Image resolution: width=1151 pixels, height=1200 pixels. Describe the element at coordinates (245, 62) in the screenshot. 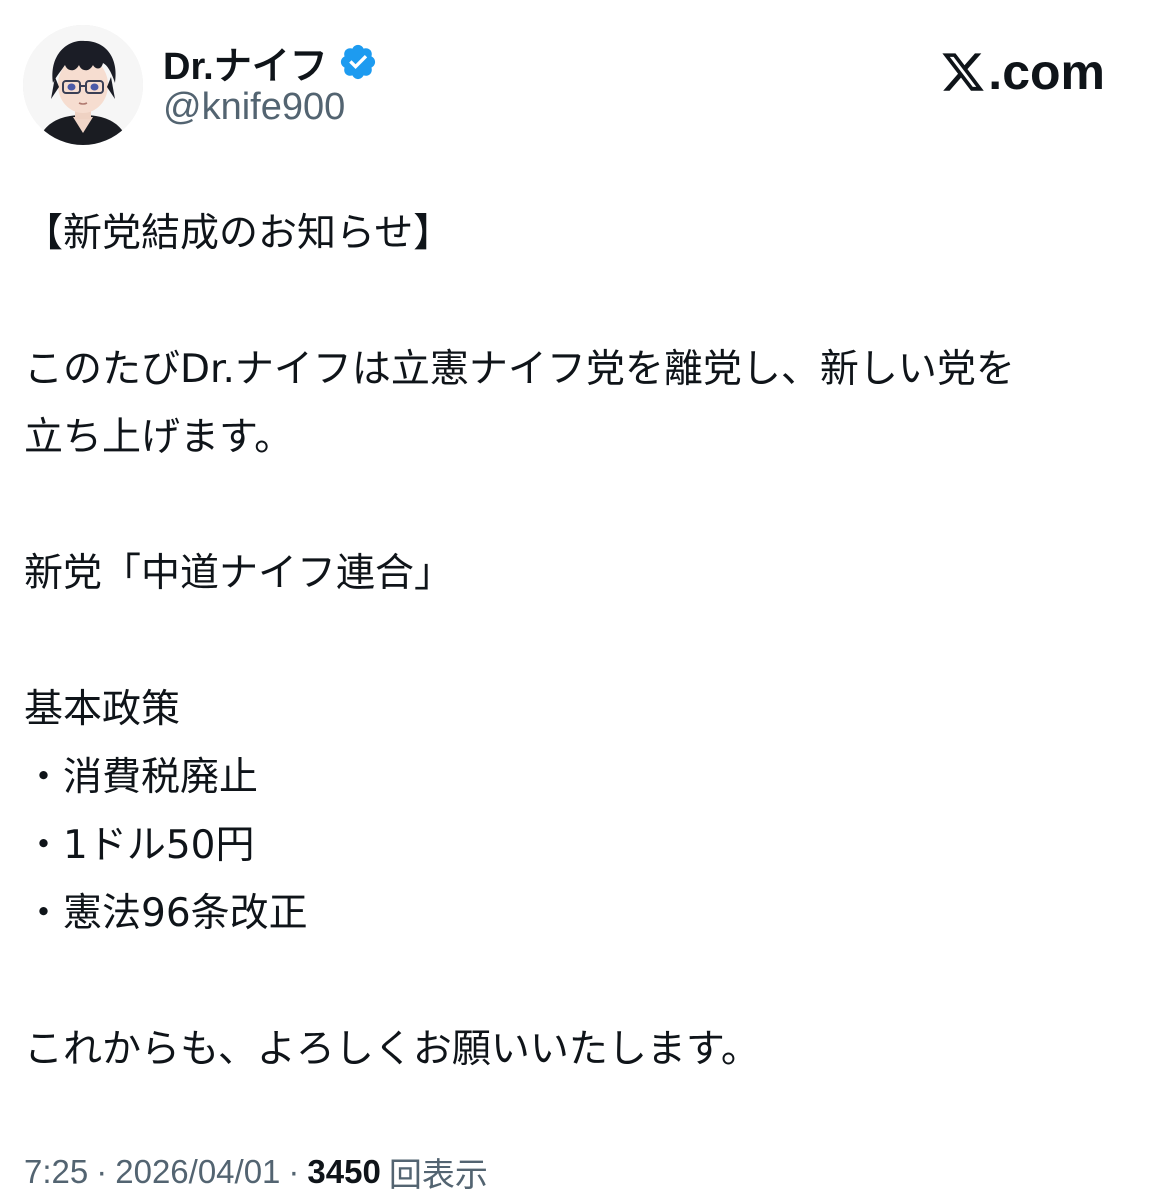

I see `display-name: Dr.ナイフ` at that location.